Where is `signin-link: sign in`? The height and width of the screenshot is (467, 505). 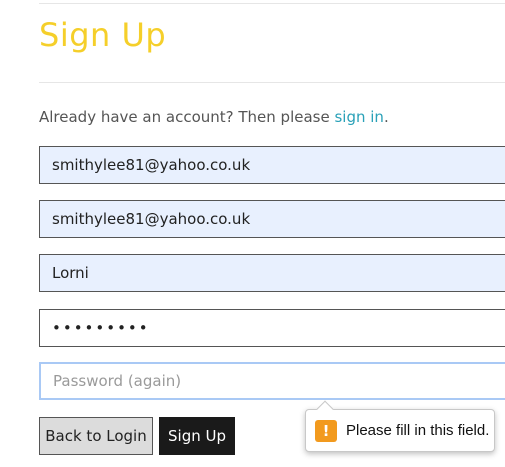
signin-link: sign in is located at coordinates (358, 117).